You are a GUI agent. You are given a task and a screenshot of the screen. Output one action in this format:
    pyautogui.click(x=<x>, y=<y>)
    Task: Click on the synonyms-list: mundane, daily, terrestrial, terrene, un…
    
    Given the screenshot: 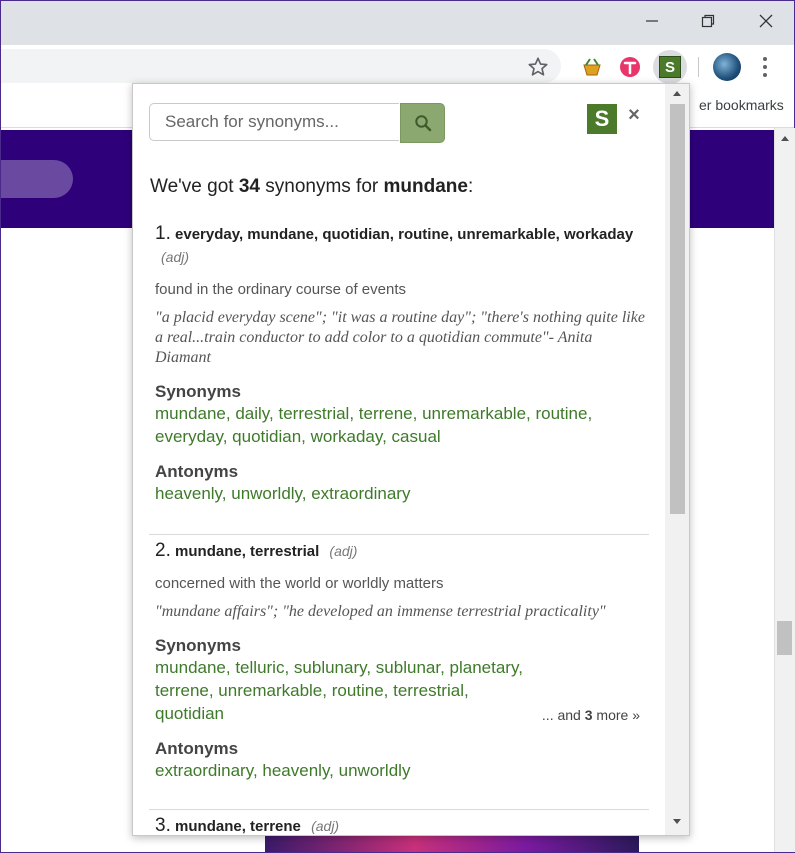 What is the action you would take?
    pyautogui.click(x=402, y=425)
    